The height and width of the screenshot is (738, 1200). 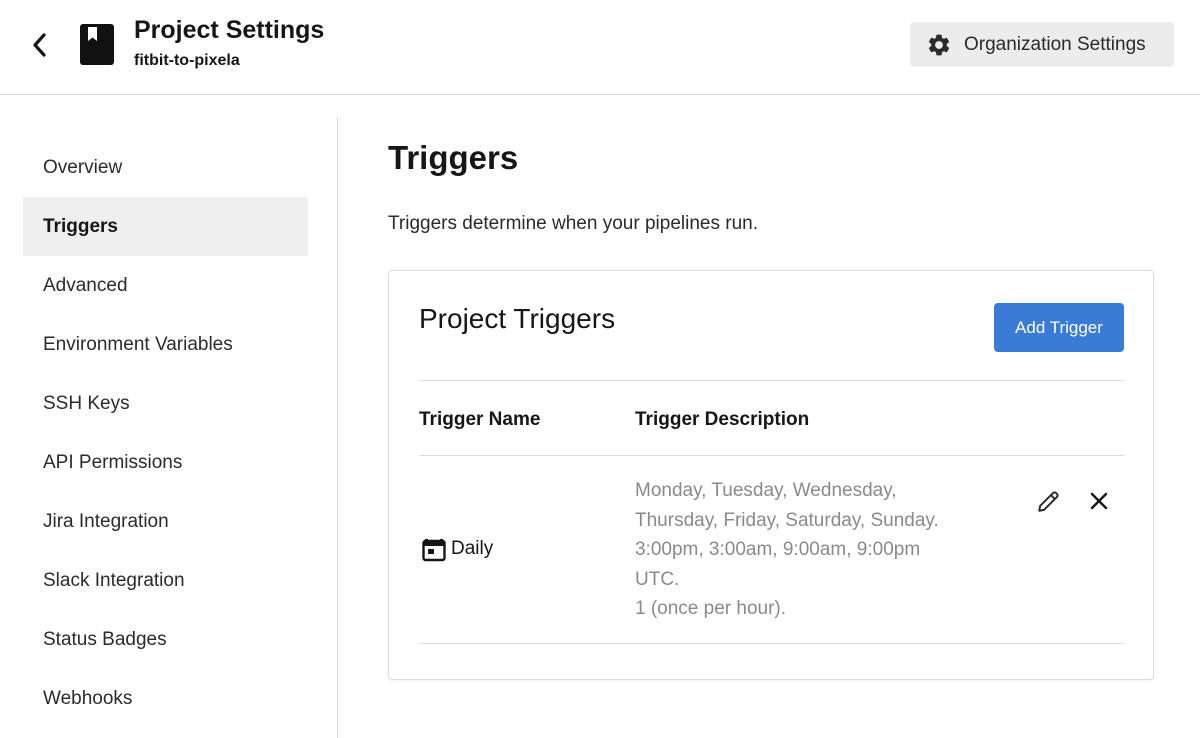 I want to click on sidebar-item-slack-integration: Slack Integration, so click(x=165, y=580).